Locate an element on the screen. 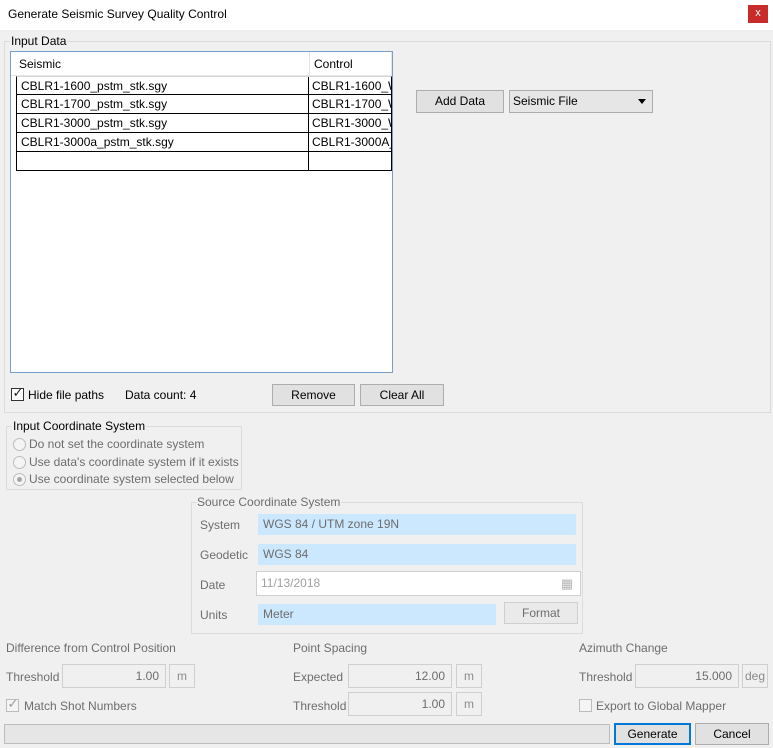  seismic-cell is located at coordinates (163, 161).